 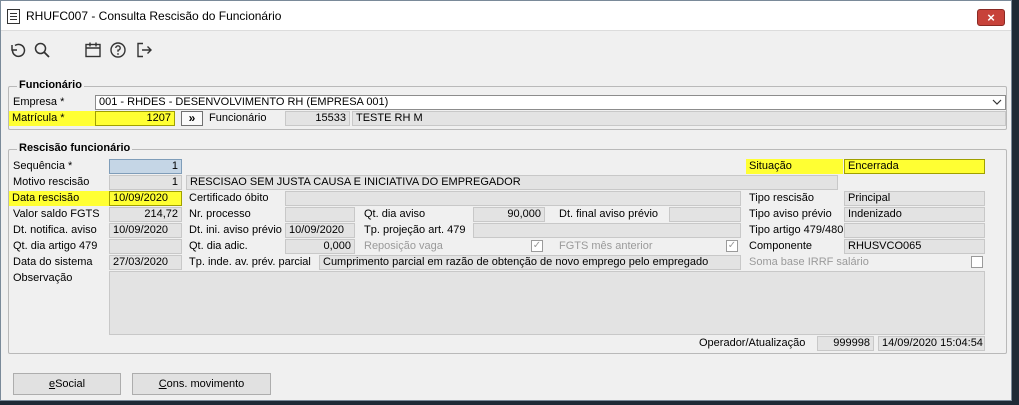 What do you see at coordinates (320, 230) in the screenshot?
I see `dt-ini-aviso-field: 10/09/2020` at bounding box center [320, 230].